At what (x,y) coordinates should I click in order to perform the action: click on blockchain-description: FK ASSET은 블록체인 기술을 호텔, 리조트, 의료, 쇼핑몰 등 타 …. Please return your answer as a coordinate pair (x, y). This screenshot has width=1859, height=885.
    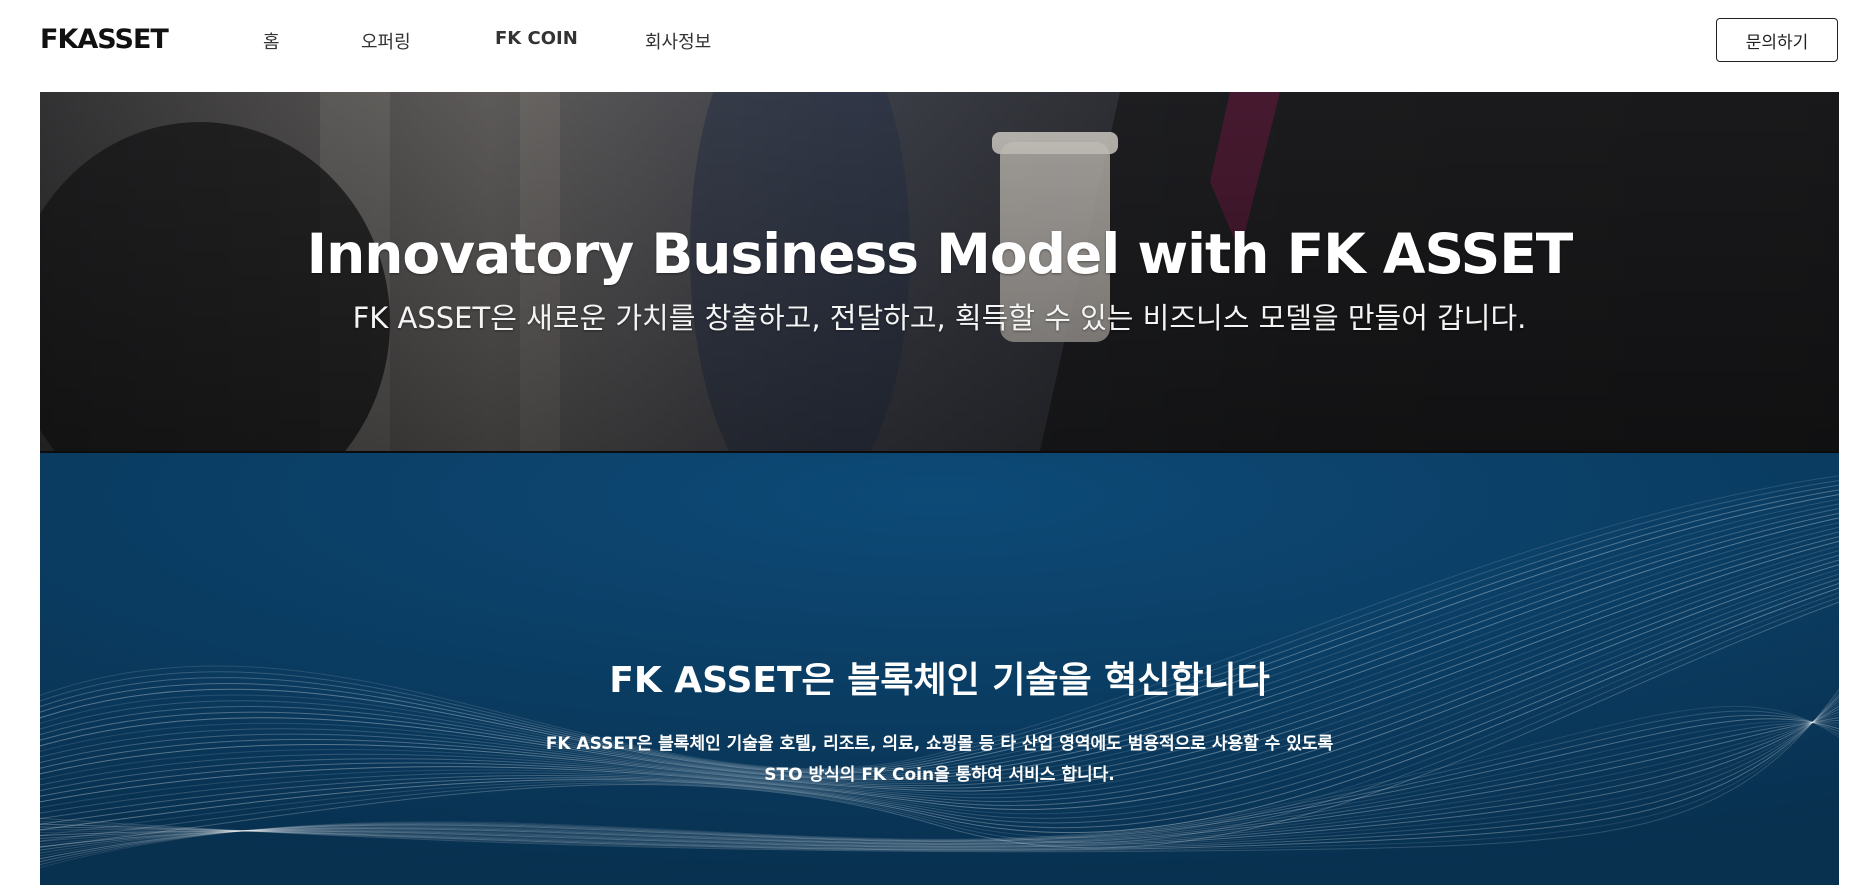
    Looking at the image, I should click on (939, 760).